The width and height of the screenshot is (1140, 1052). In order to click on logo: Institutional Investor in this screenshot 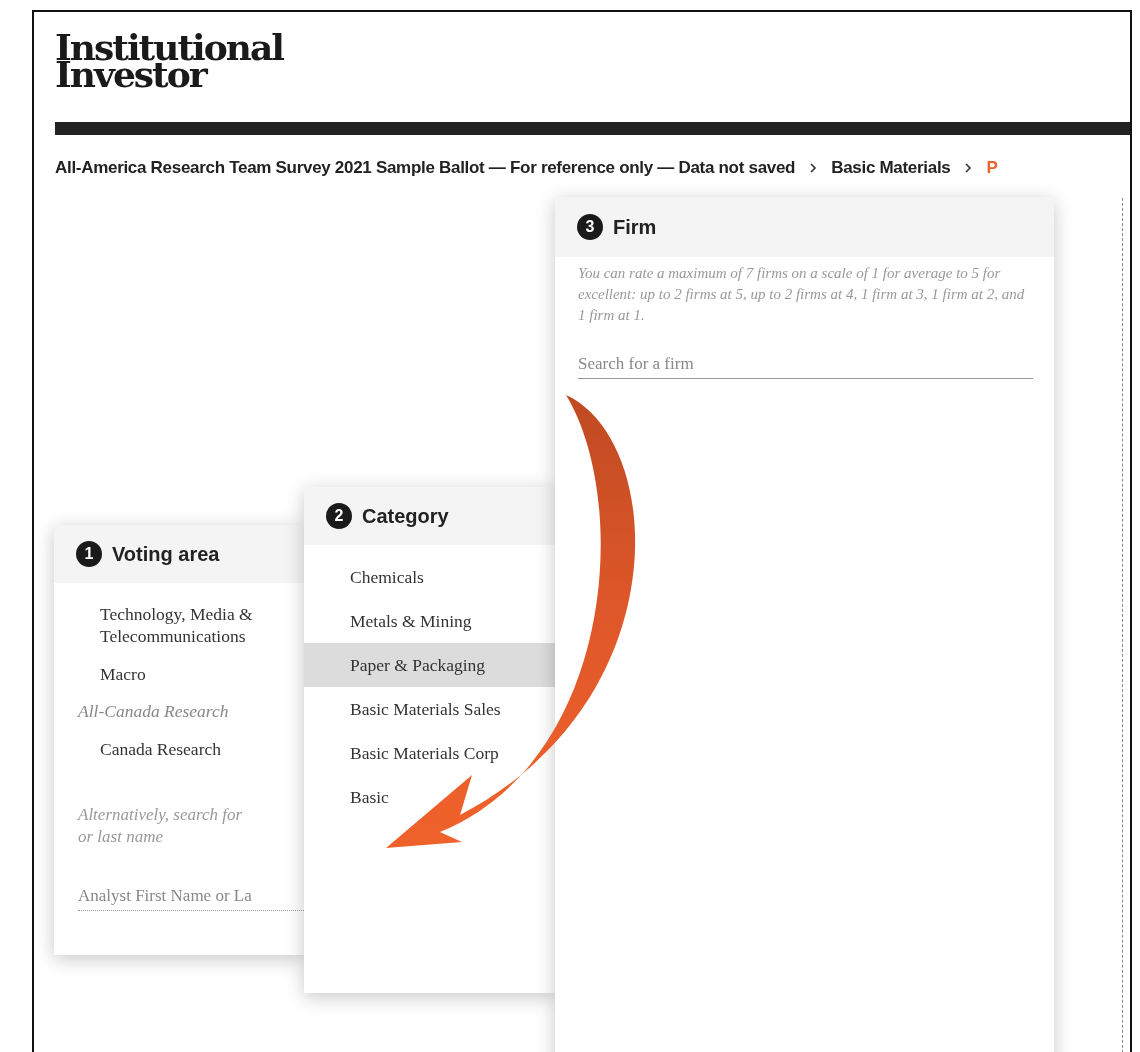, I will do `click(169, 61)`.